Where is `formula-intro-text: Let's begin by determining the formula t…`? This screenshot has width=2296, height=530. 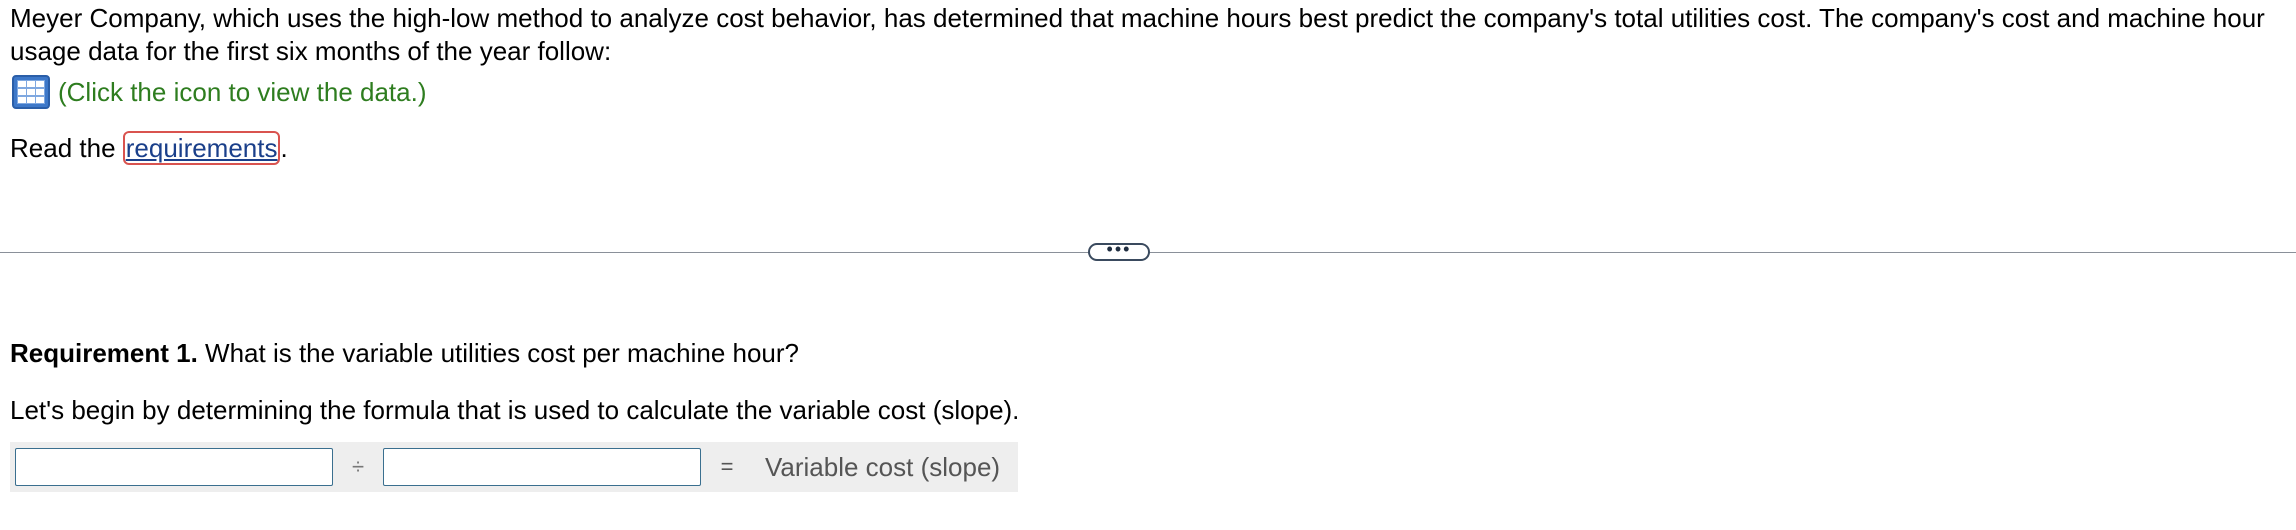 formula-intro-text: Let's begin by determining the formula t… is located at coordinates (515, 410).